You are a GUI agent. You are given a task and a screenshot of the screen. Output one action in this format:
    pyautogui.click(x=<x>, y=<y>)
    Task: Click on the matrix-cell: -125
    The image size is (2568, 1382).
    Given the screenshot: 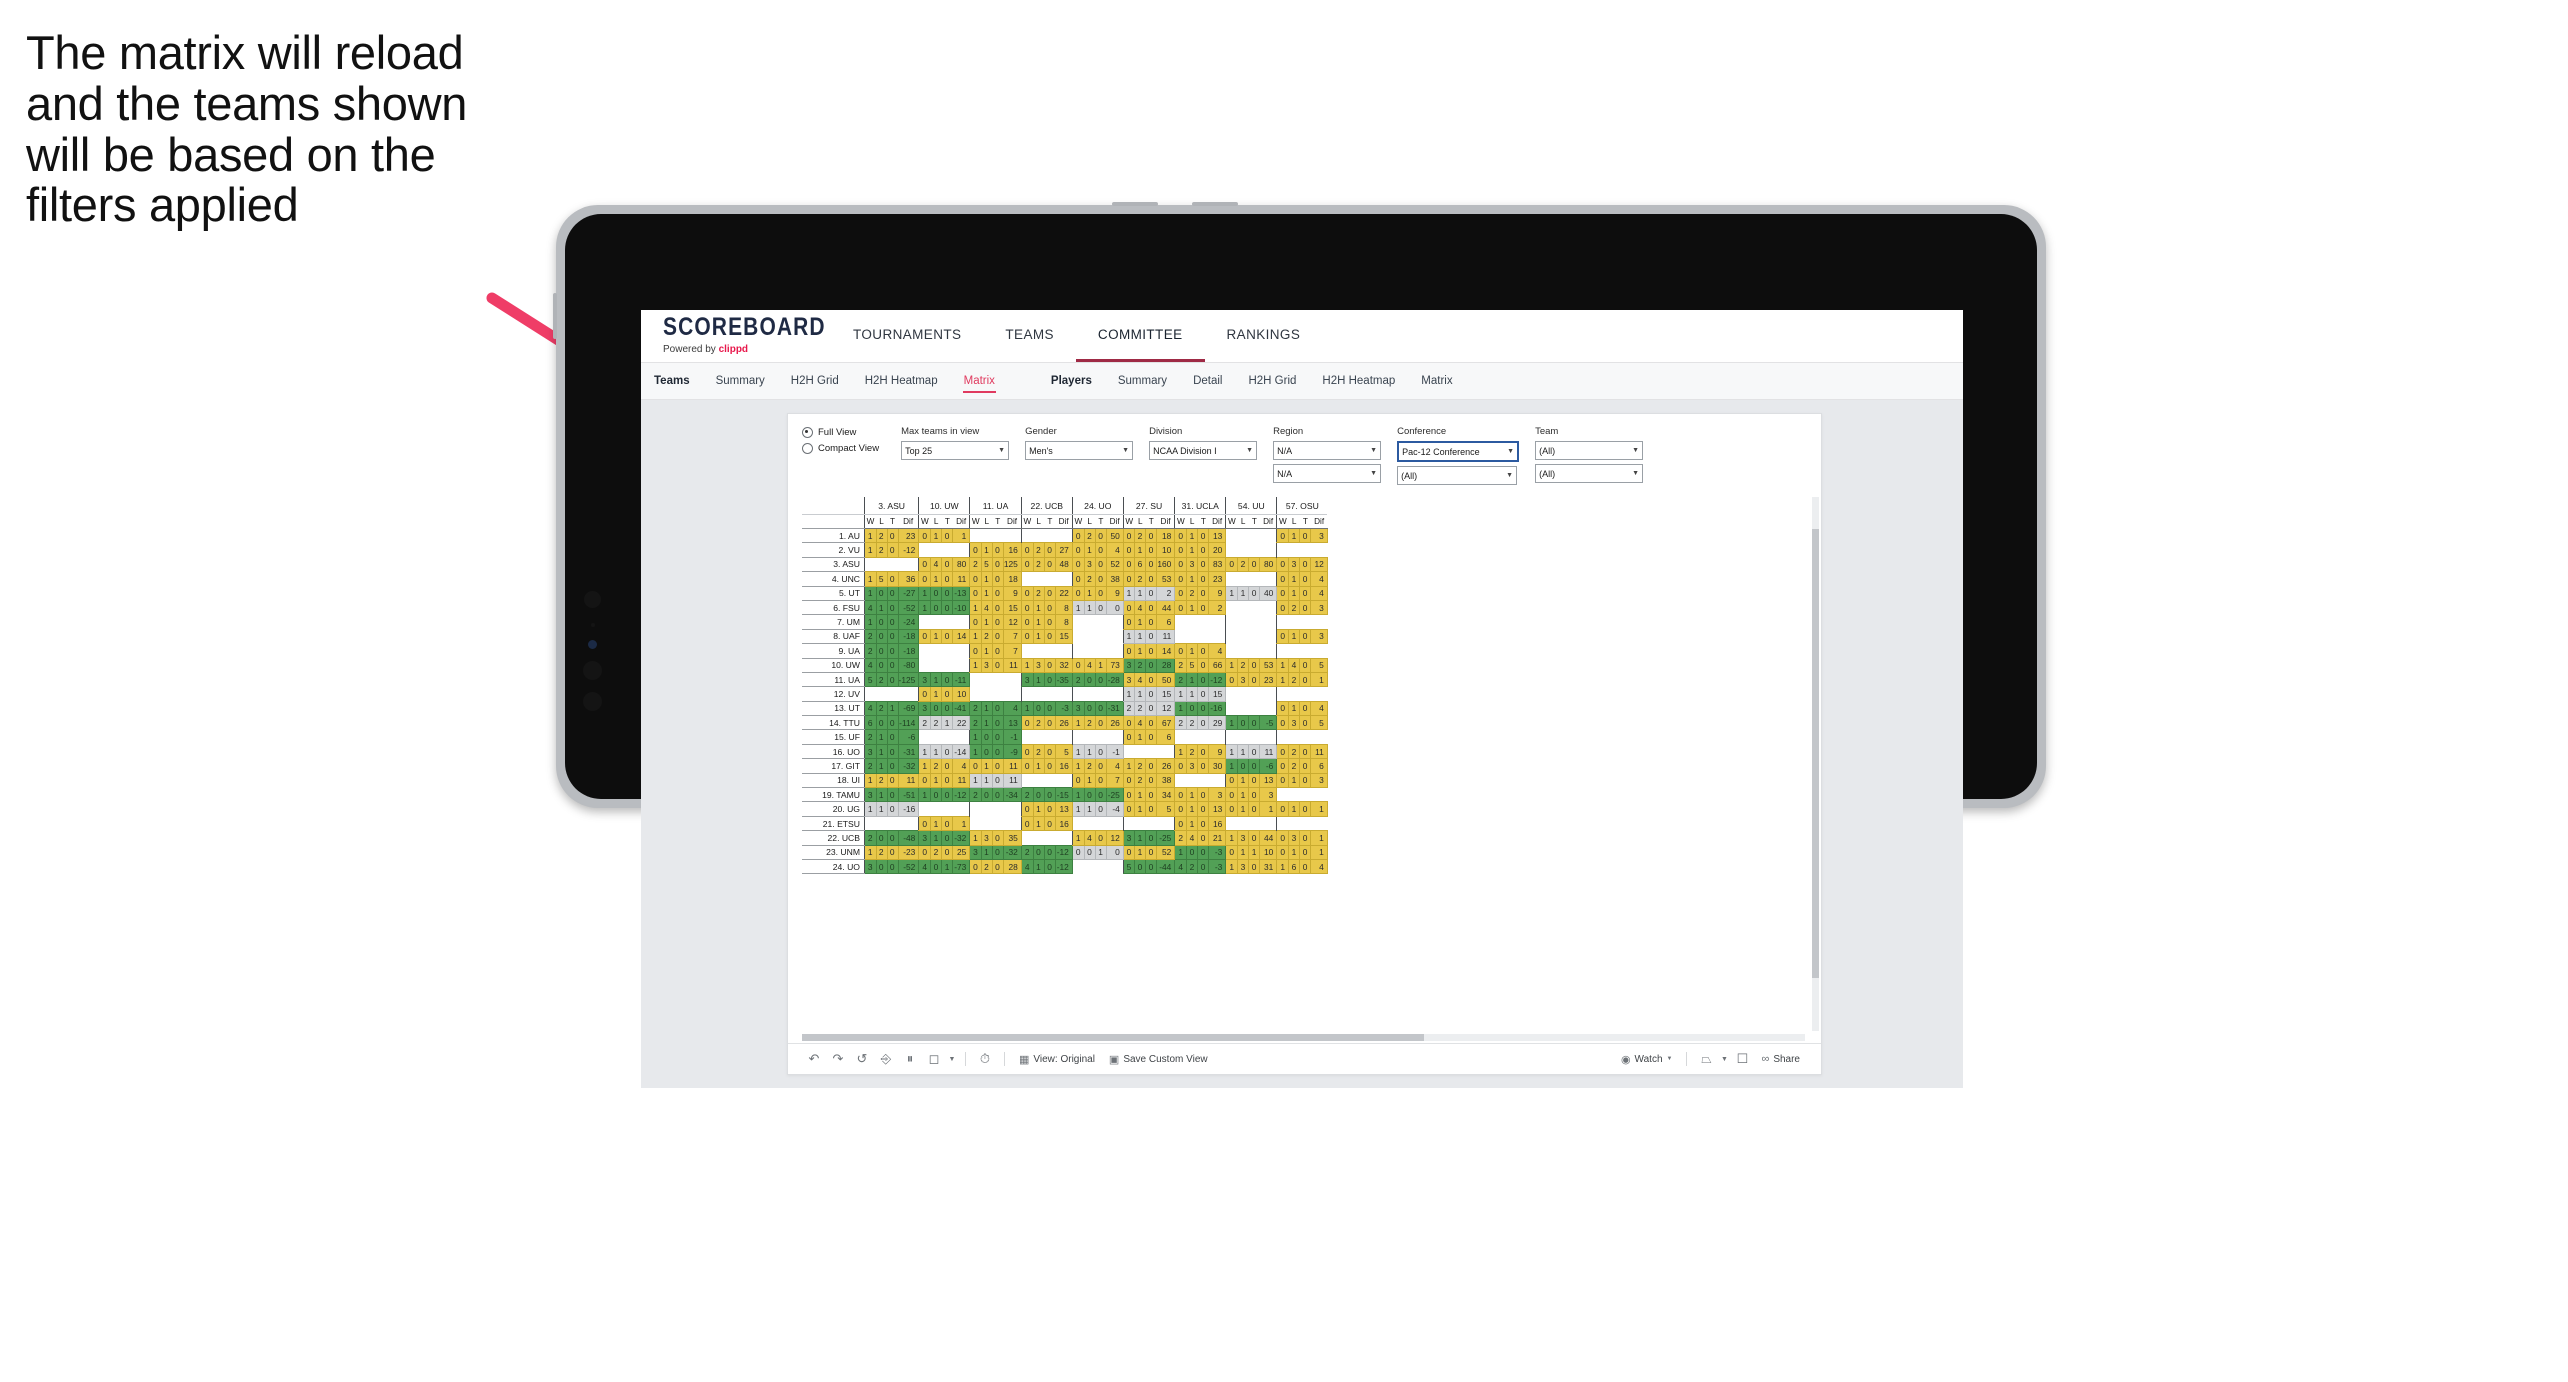 What is the action you would take?
    pyautogui.click(x=908, y=679)
    